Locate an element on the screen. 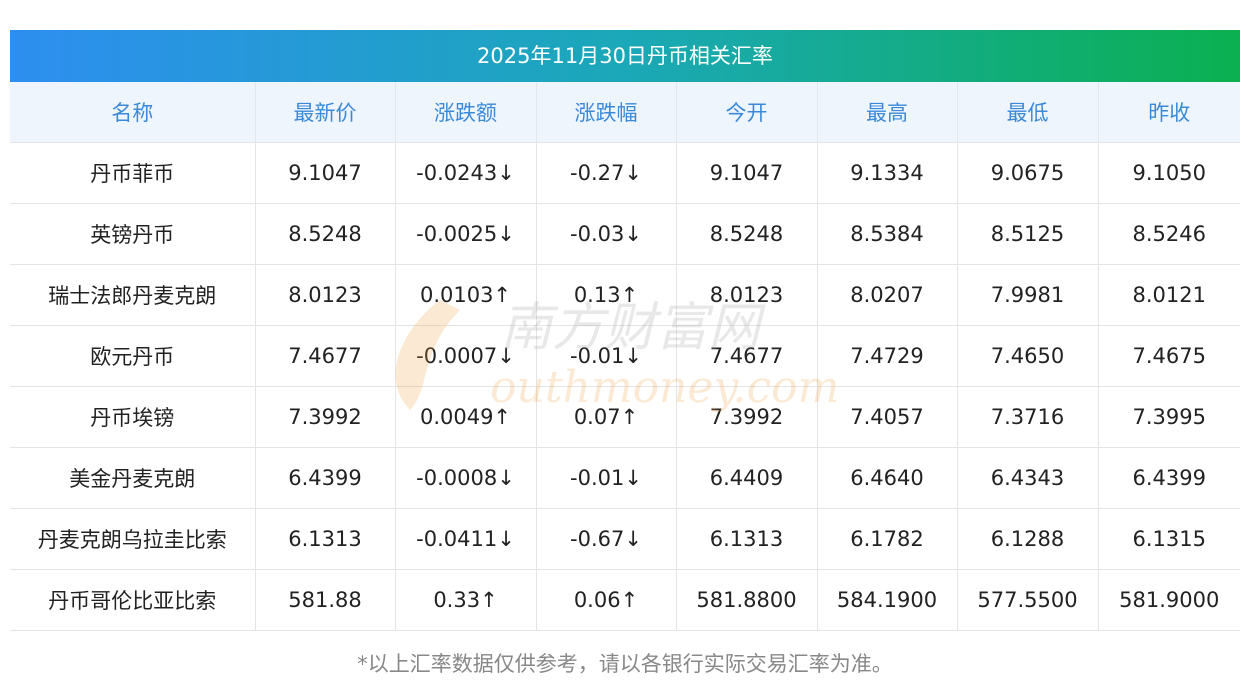 The image size is (1250, 697). cell-name: 丹麦克朗乌拉圭比索 is located at coordinates (133, 539).